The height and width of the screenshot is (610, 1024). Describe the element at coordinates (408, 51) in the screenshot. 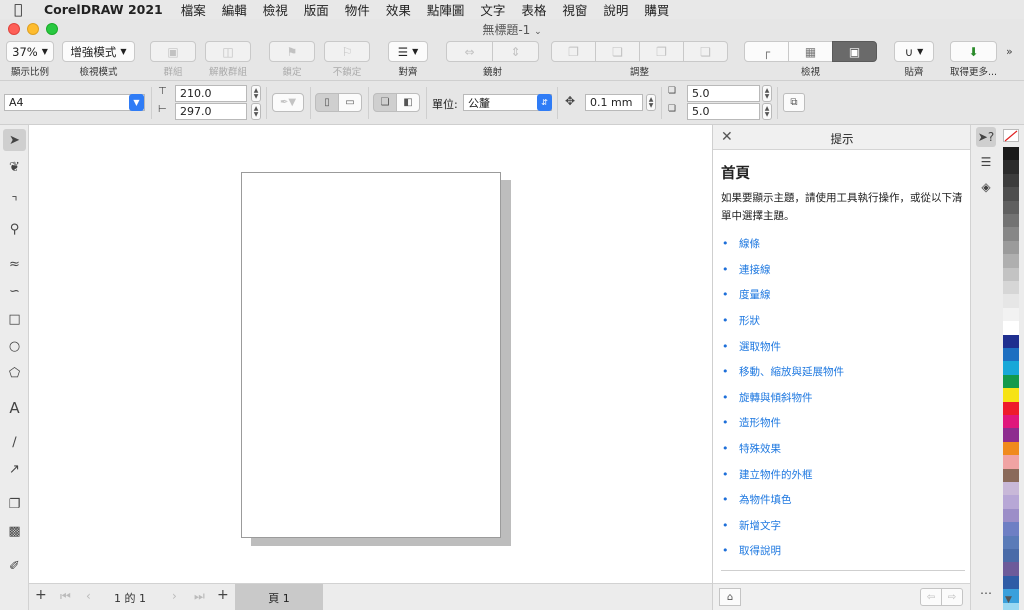

I see `align-dropdown: ☰ ▼` at that location.